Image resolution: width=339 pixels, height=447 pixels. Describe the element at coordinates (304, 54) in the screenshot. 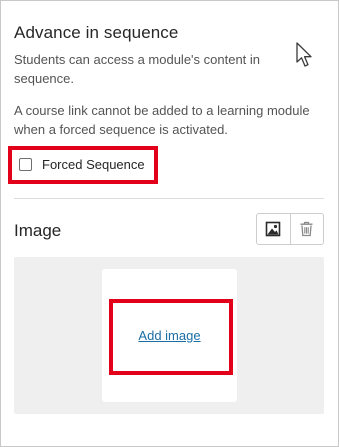

I see `mouse-pointer-icon` at that location.